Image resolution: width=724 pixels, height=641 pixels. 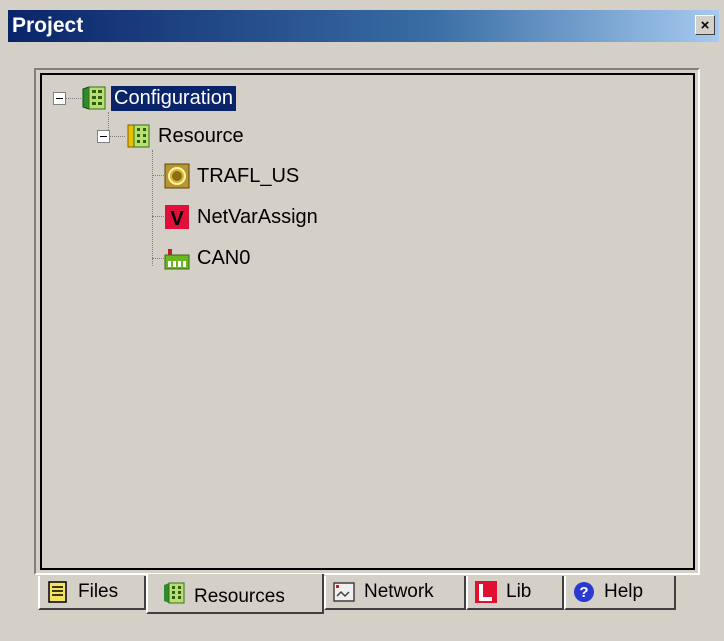 I want to click on svg-text: V, so click(x=177, y=219).